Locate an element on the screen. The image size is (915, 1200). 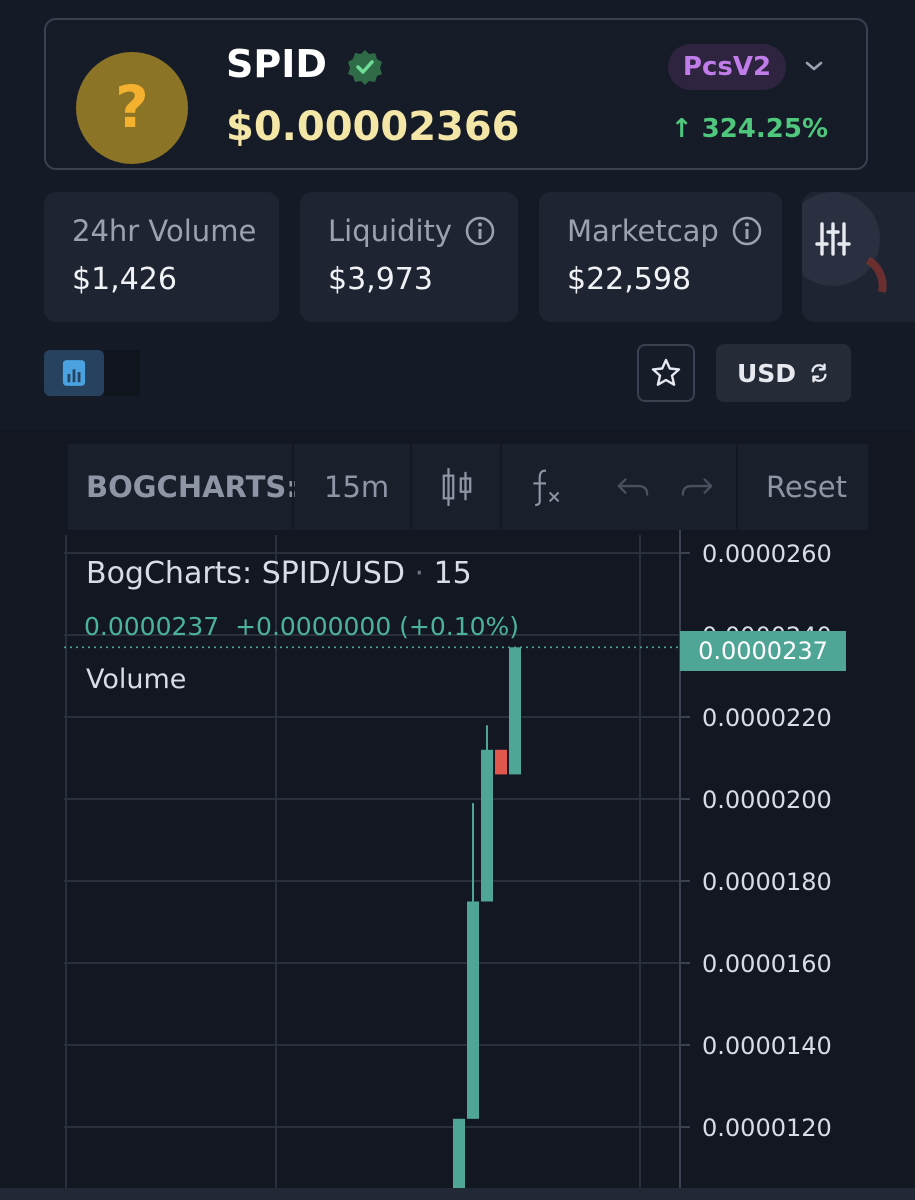
dex-selector: PcsV2 is located at coordinates (727, 67).